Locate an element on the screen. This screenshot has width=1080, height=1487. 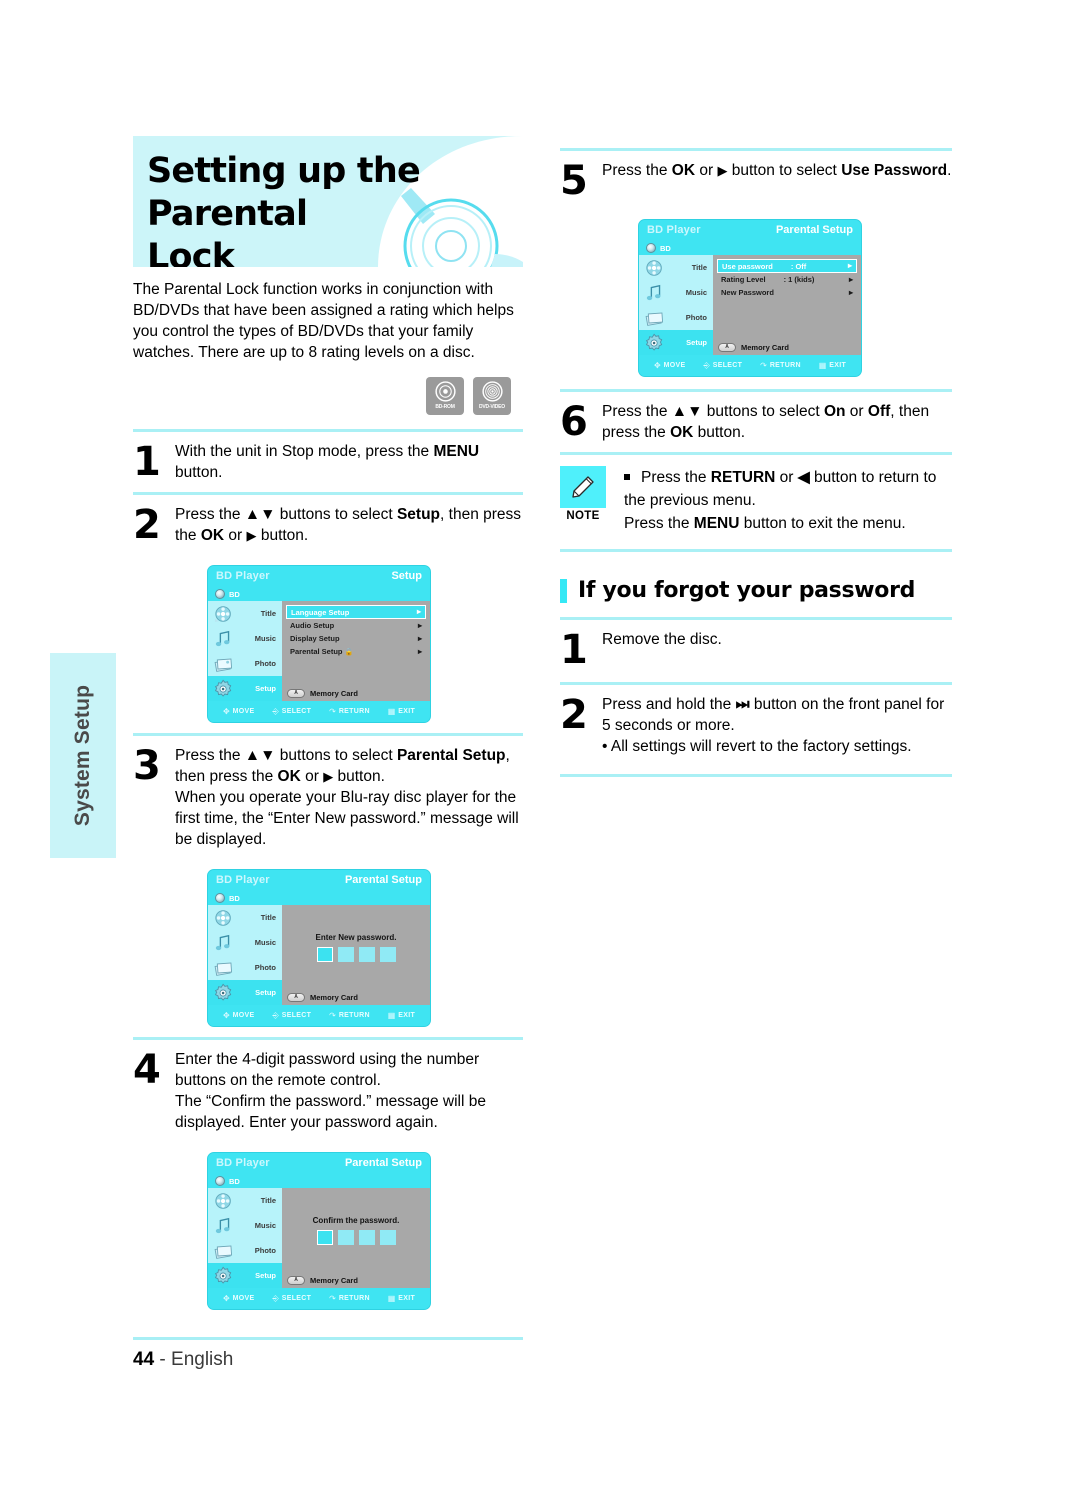
pencil-icon is located at coordinates (583, 487).